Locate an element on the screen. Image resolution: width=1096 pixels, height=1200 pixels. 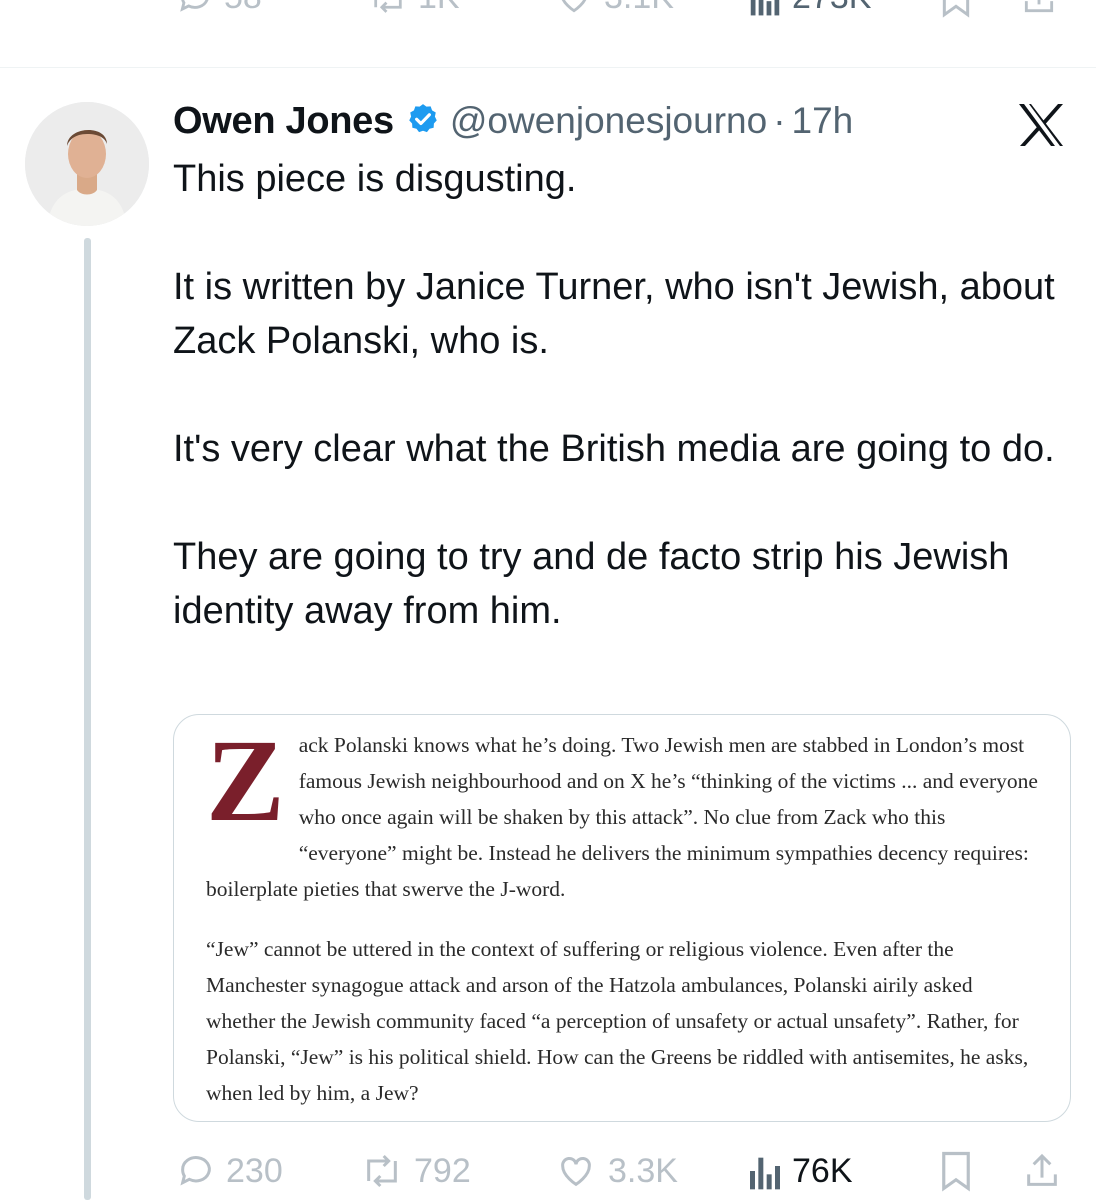
previous-views-count: 273K is located at coordinates (831, 8).